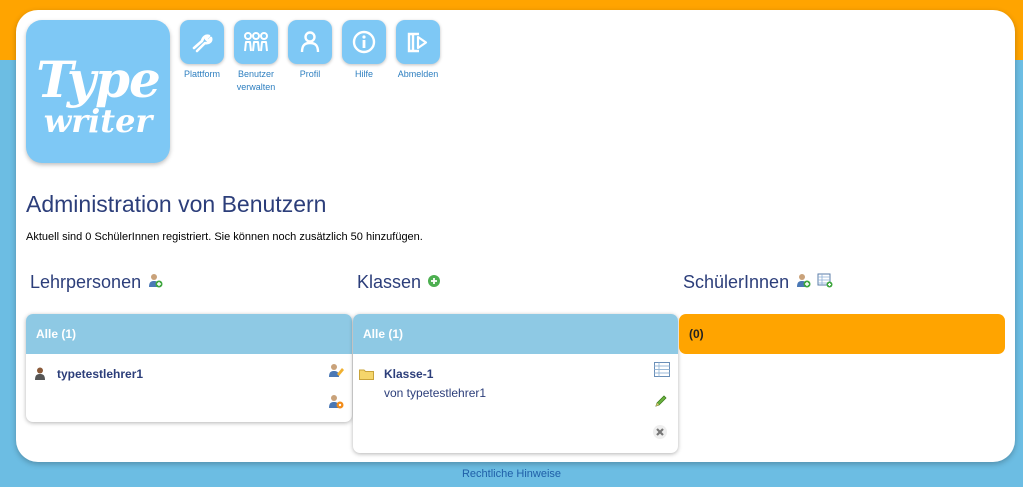 The height and width of the screenshot is (487, 1023). I want to click on nav-label: Benutzer verwalten, so click(256, 80).